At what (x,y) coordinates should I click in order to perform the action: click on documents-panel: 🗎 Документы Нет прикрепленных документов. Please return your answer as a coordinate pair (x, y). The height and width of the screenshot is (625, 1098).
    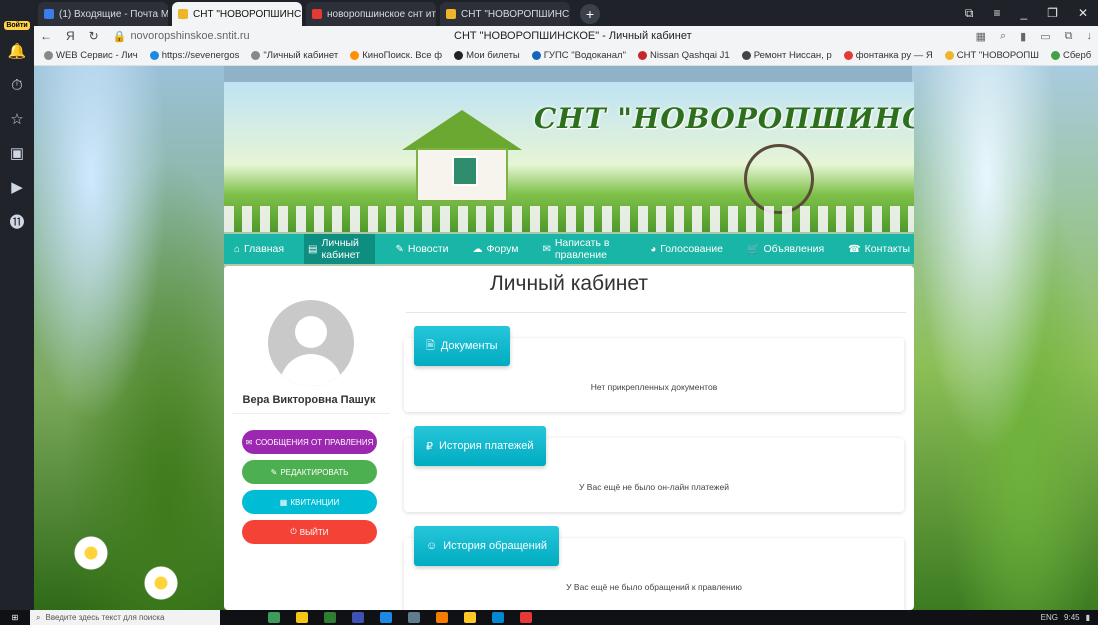
    Looking at the image, I should click on (654, 369).